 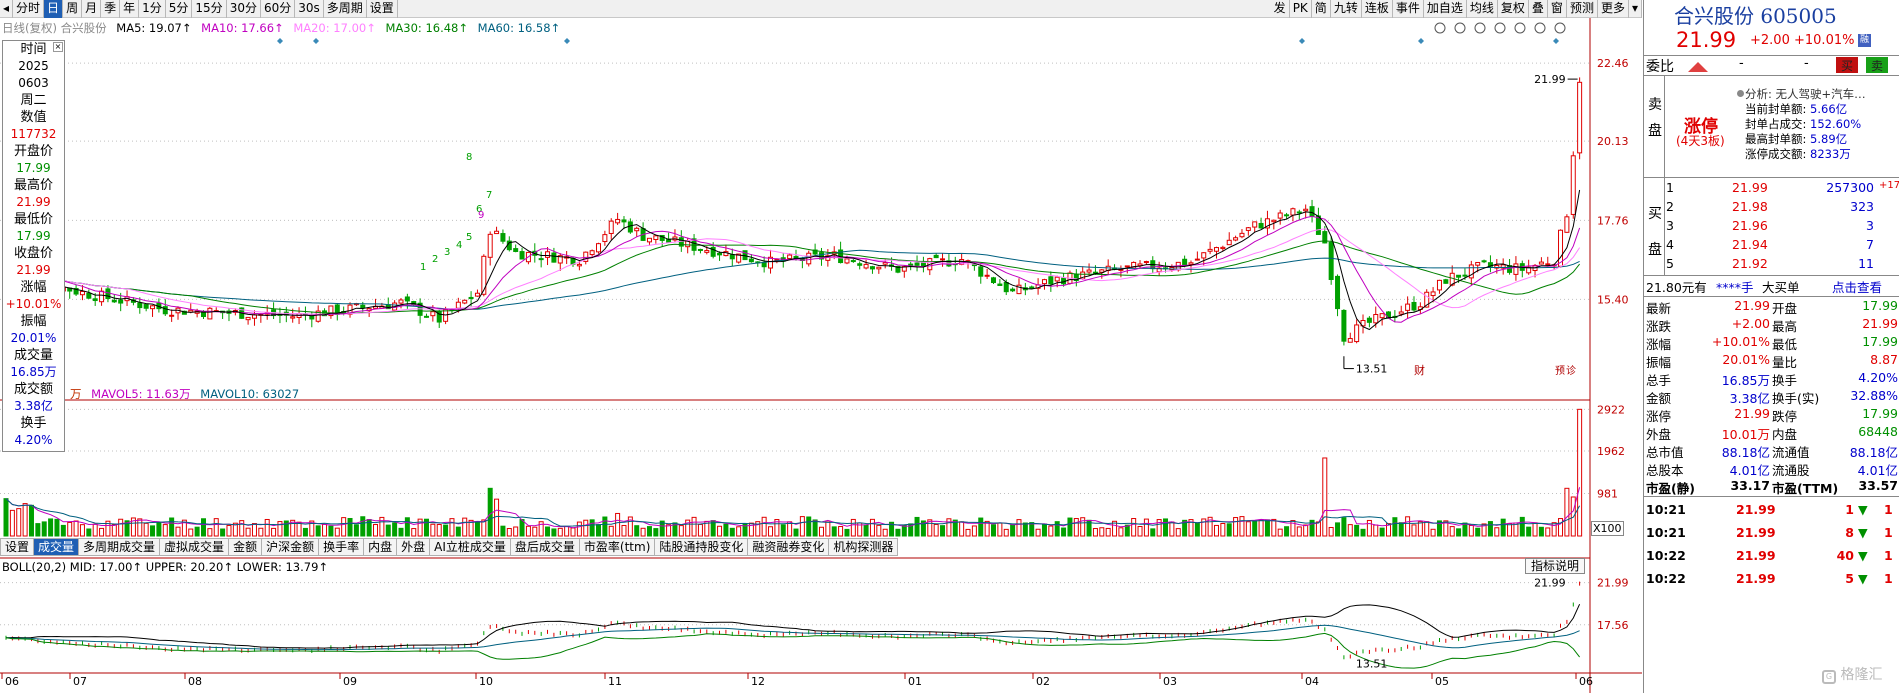 What do you see at coordinates (29, 9) in the screenshot?
I see `period-tab: 分时` at bounding box center [29, 9].